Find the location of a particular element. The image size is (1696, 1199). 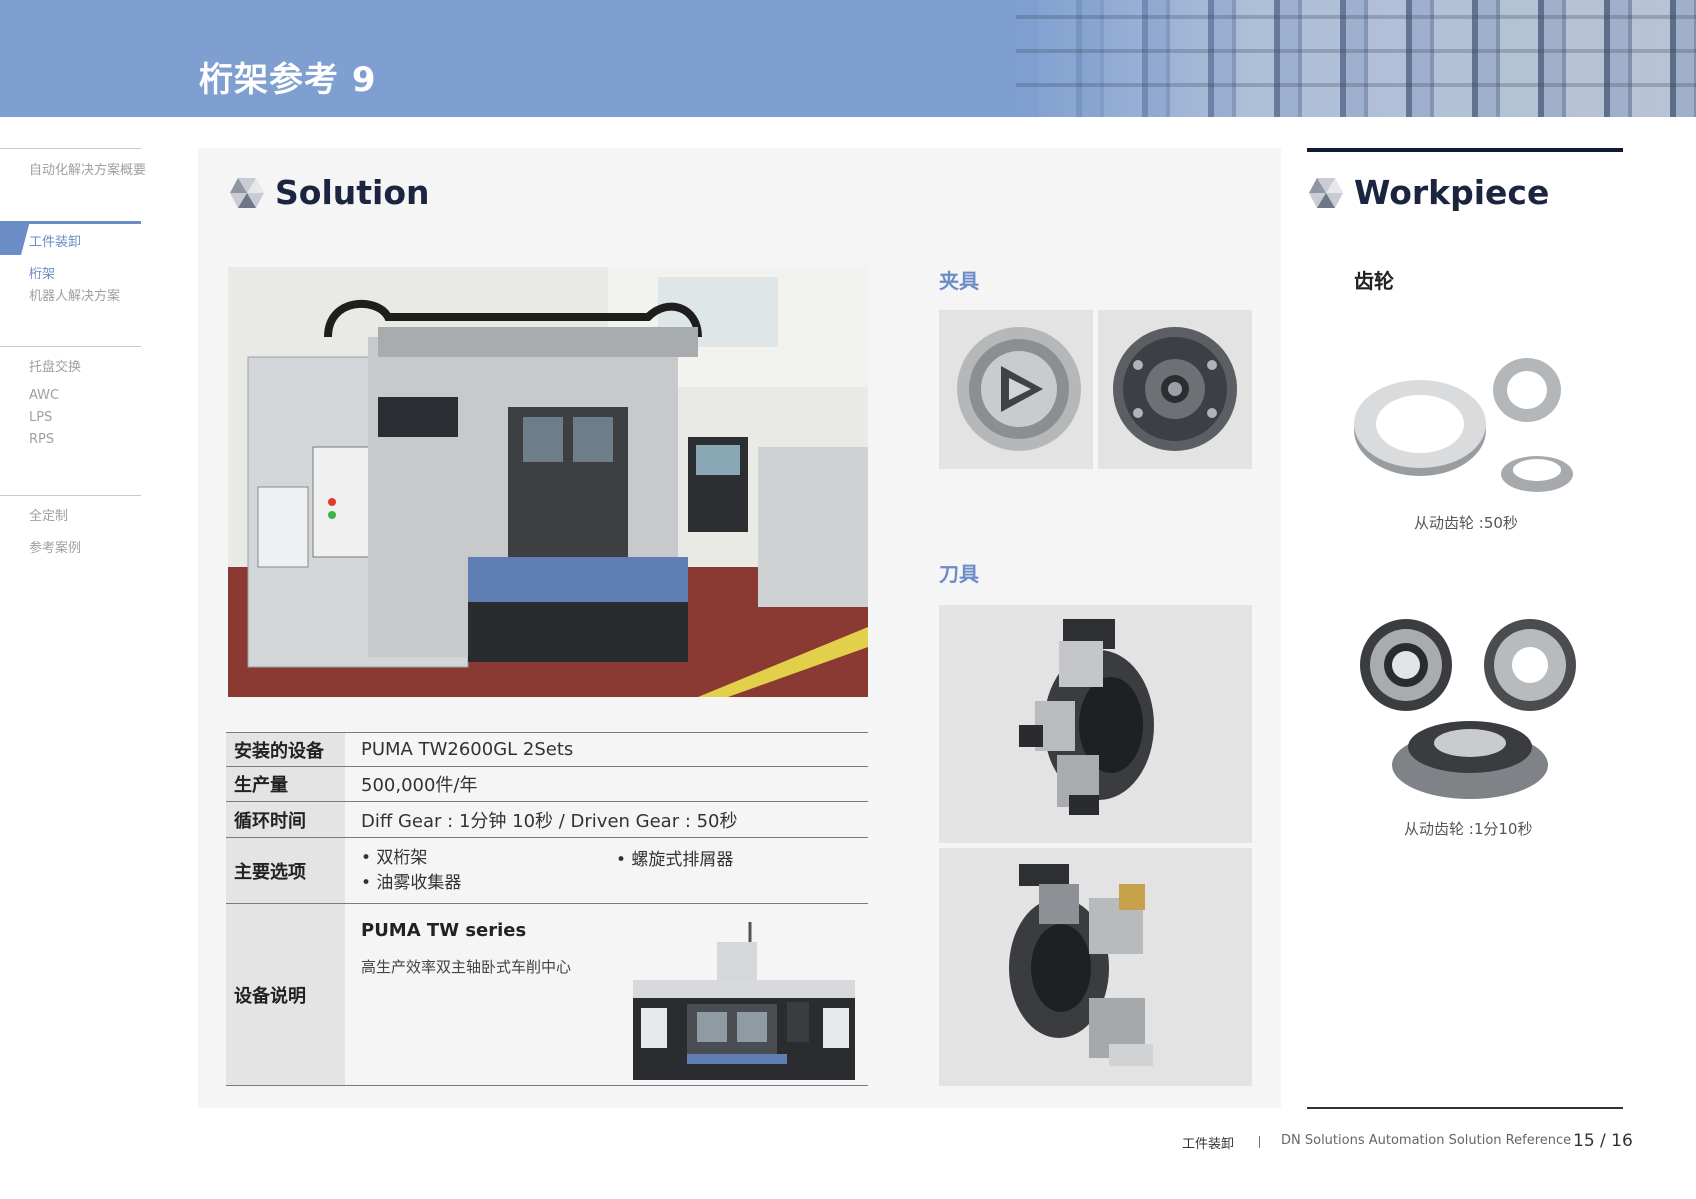

workpiece-top-rule is located at coordinates (1465, 150).